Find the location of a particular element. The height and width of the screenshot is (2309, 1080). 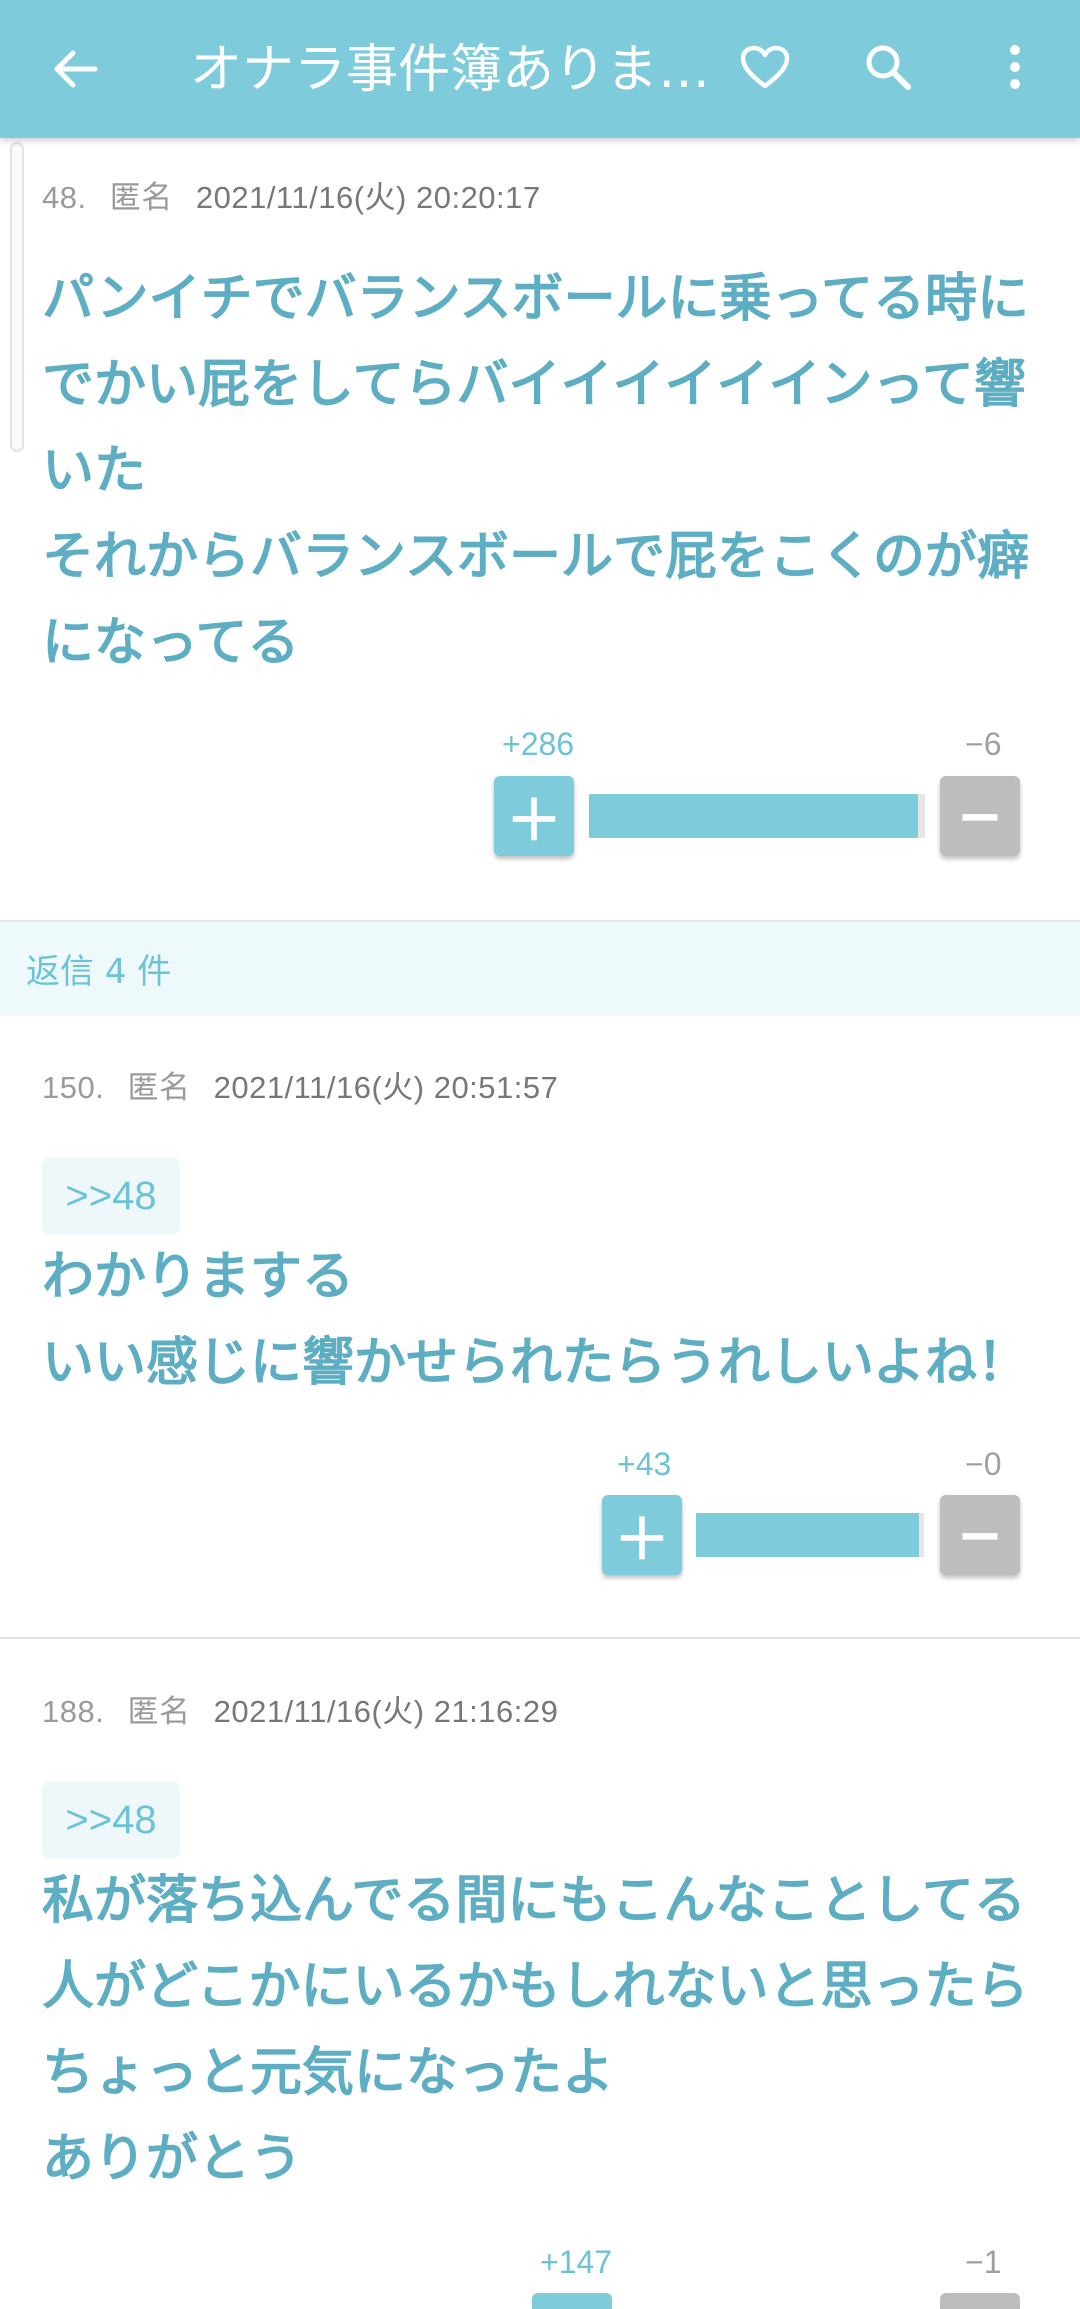

post-meta: 188. 匿名 2021/11/16(火) 21:16:29 is located at coordinates (300, 1708).